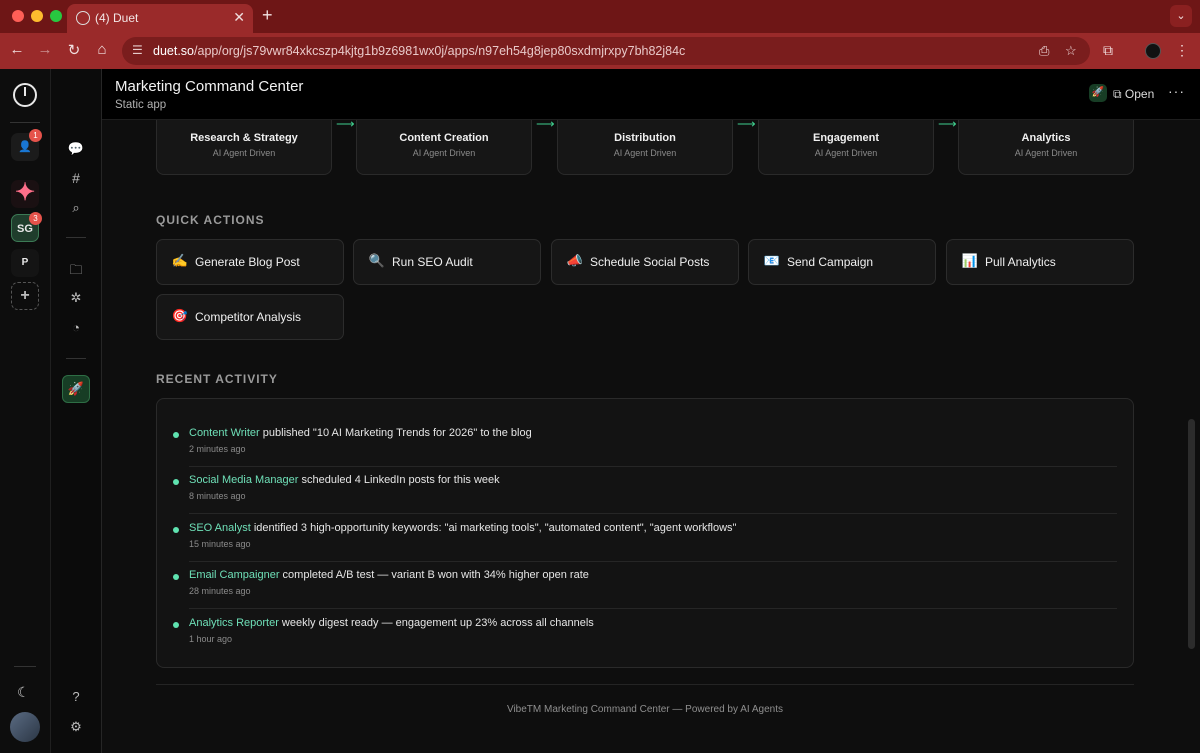 The image size is (1200, 753). What do you see at coordinates (842, 262) in the screenshot?
I see `send-campaign-button: 📧 Send Campaign` at bounding box center [842, 262].